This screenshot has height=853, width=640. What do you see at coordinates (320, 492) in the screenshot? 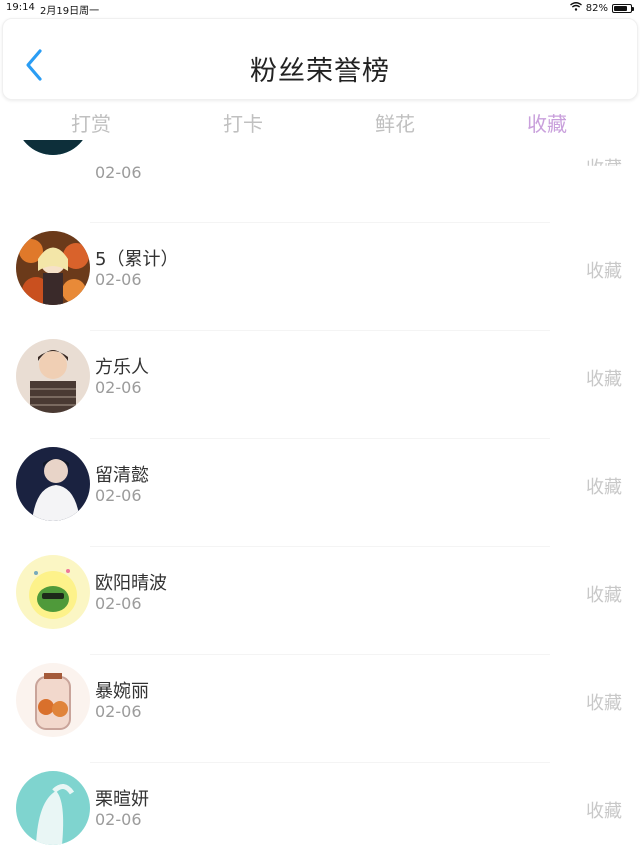
I see `list-item: 留清懿 02-06 收藏` at bounding box center [320, 492].